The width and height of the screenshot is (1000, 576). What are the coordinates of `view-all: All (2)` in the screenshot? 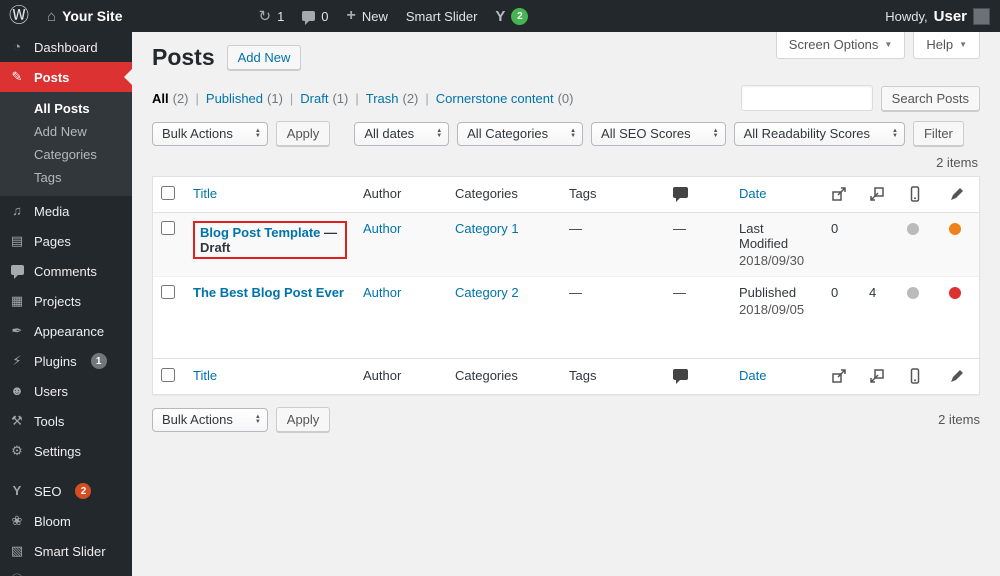 It's located at (179, 98).